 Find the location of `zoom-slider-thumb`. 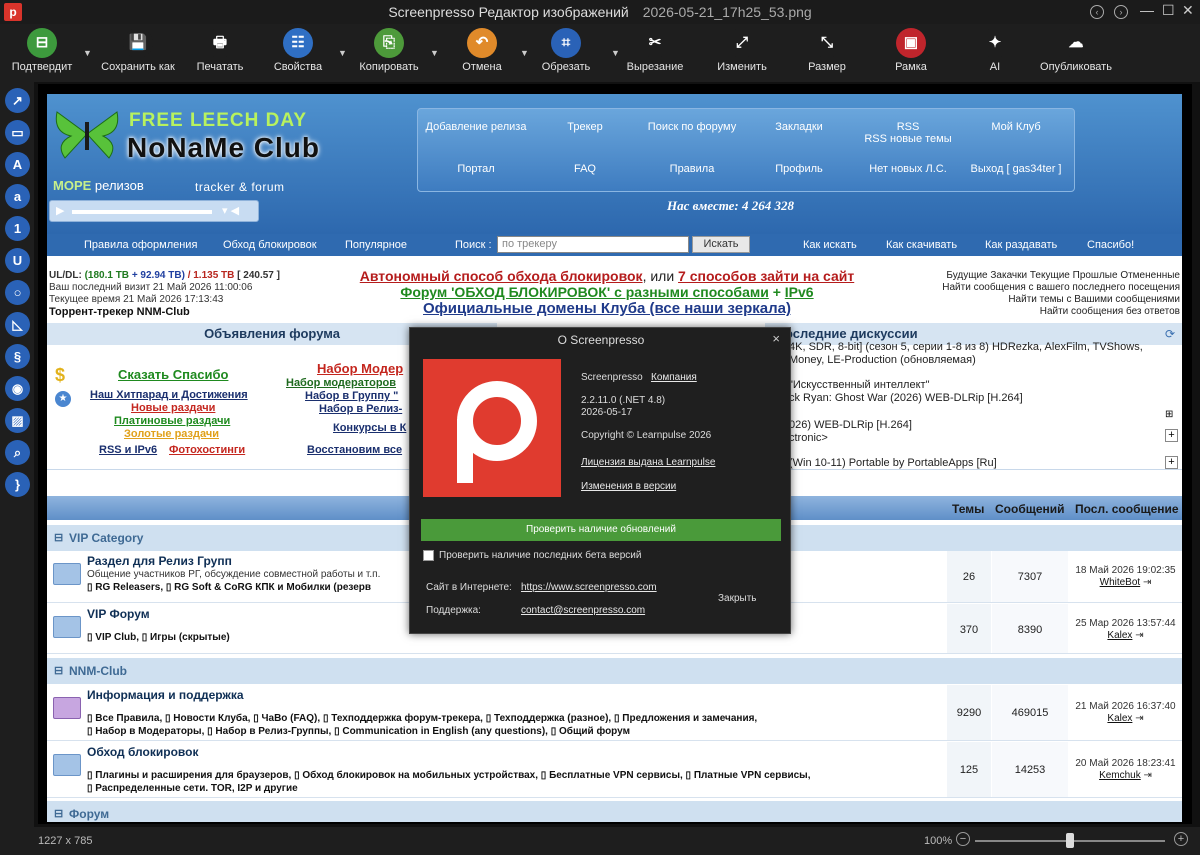

zoom-slider-thumb is located at coordinates (1070, 840).